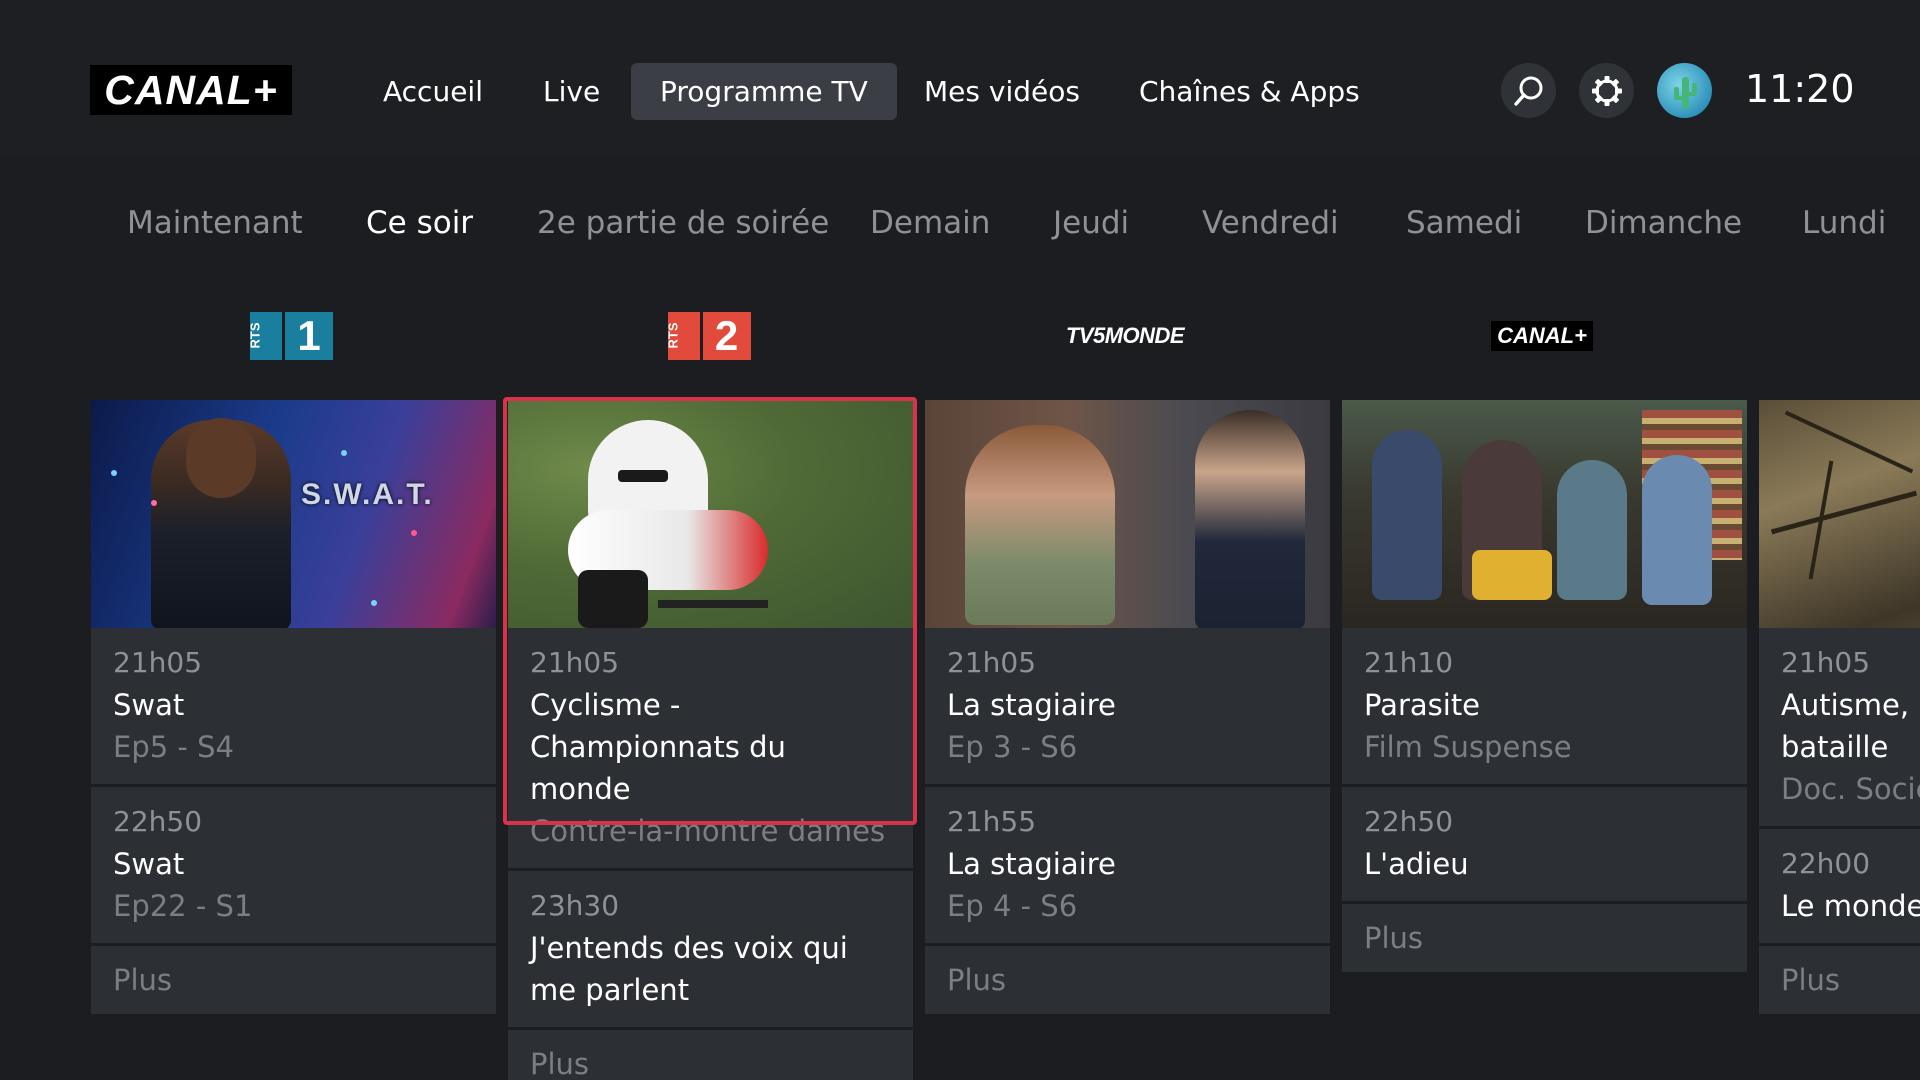 The height and width of the screenshot is (1080, 1920). Describe the element at coordinates (1800, 89) in the screenshot. I see `clock: 11:20` at that location.